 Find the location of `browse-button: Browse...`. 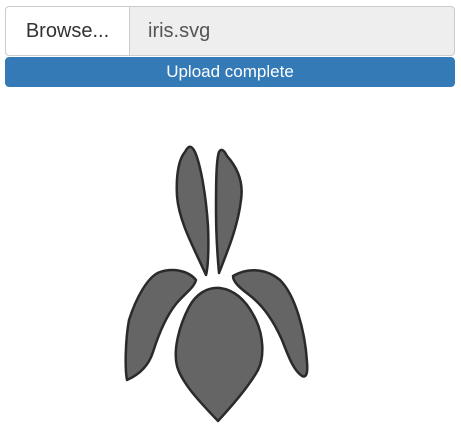

browse-button: Browse... is located at coordinates (67, 31).